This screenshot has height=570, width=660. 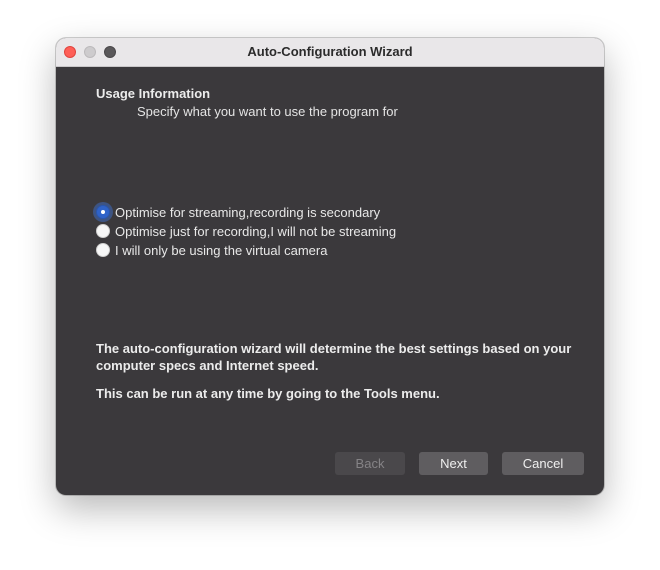 I want to click on next-button: Next, so click(x=453, y=463).